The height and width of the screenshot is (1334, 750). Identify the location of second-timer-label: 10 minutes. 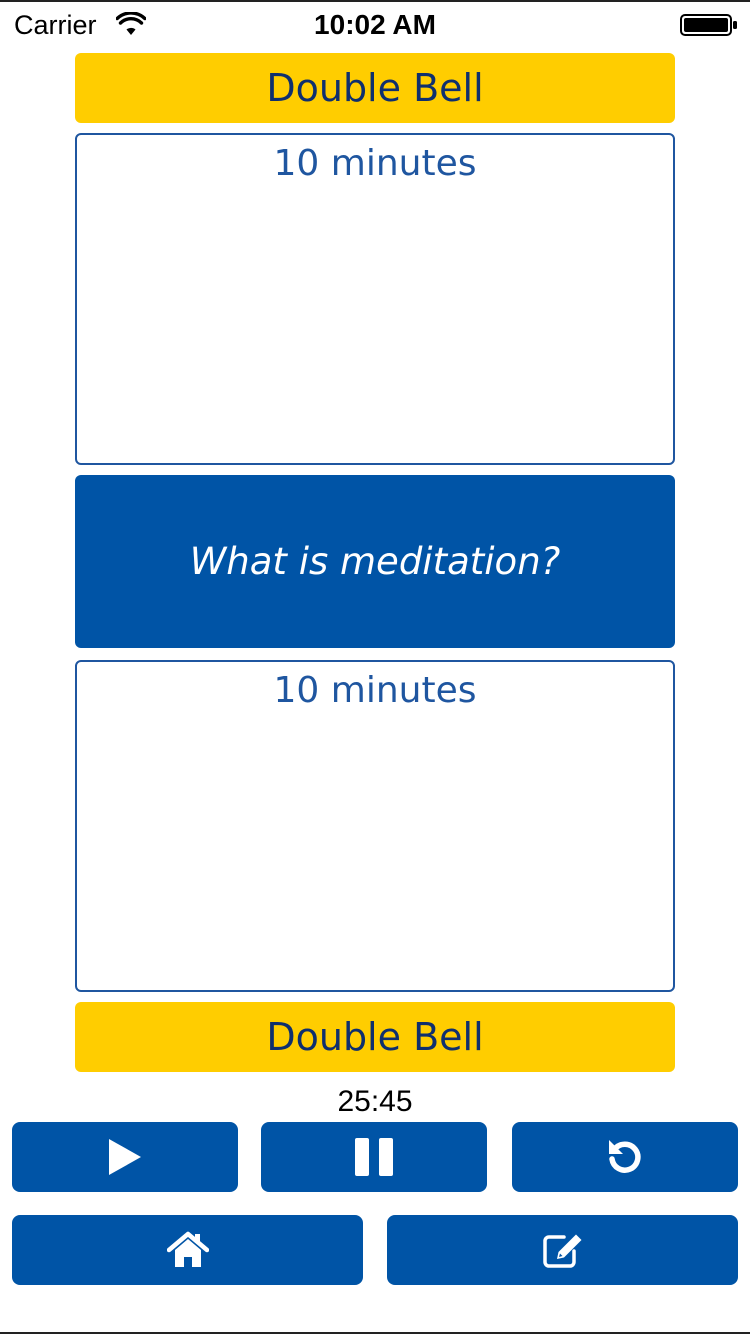
(375, 690).